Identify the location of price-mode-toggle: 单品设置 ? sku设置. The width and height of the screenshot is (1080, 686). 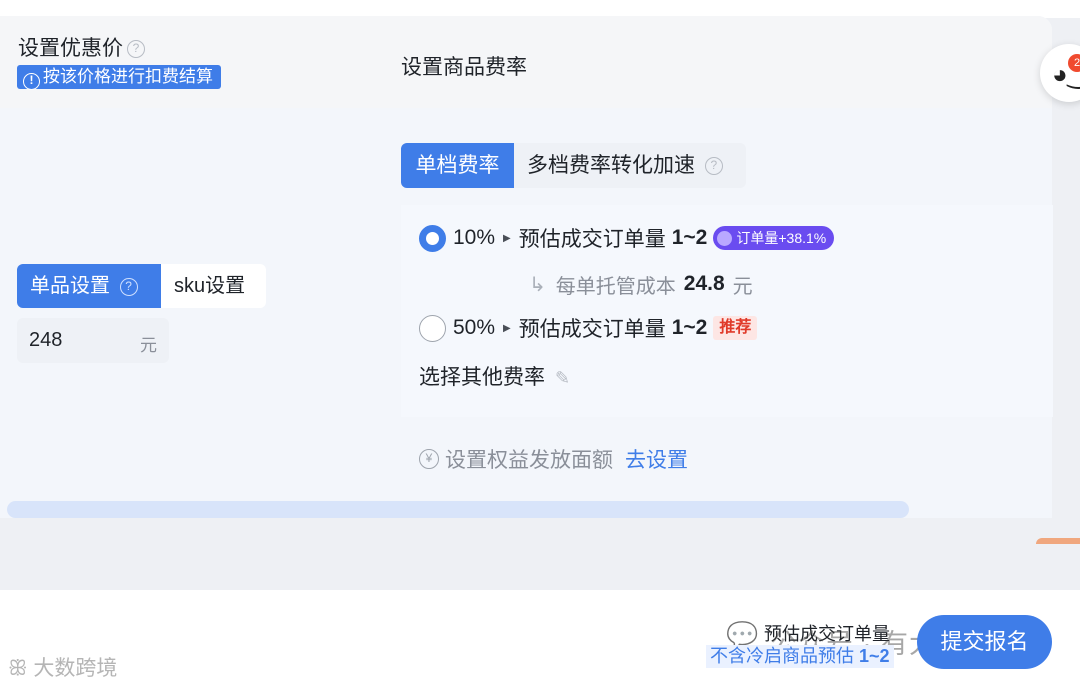
(141, 286).